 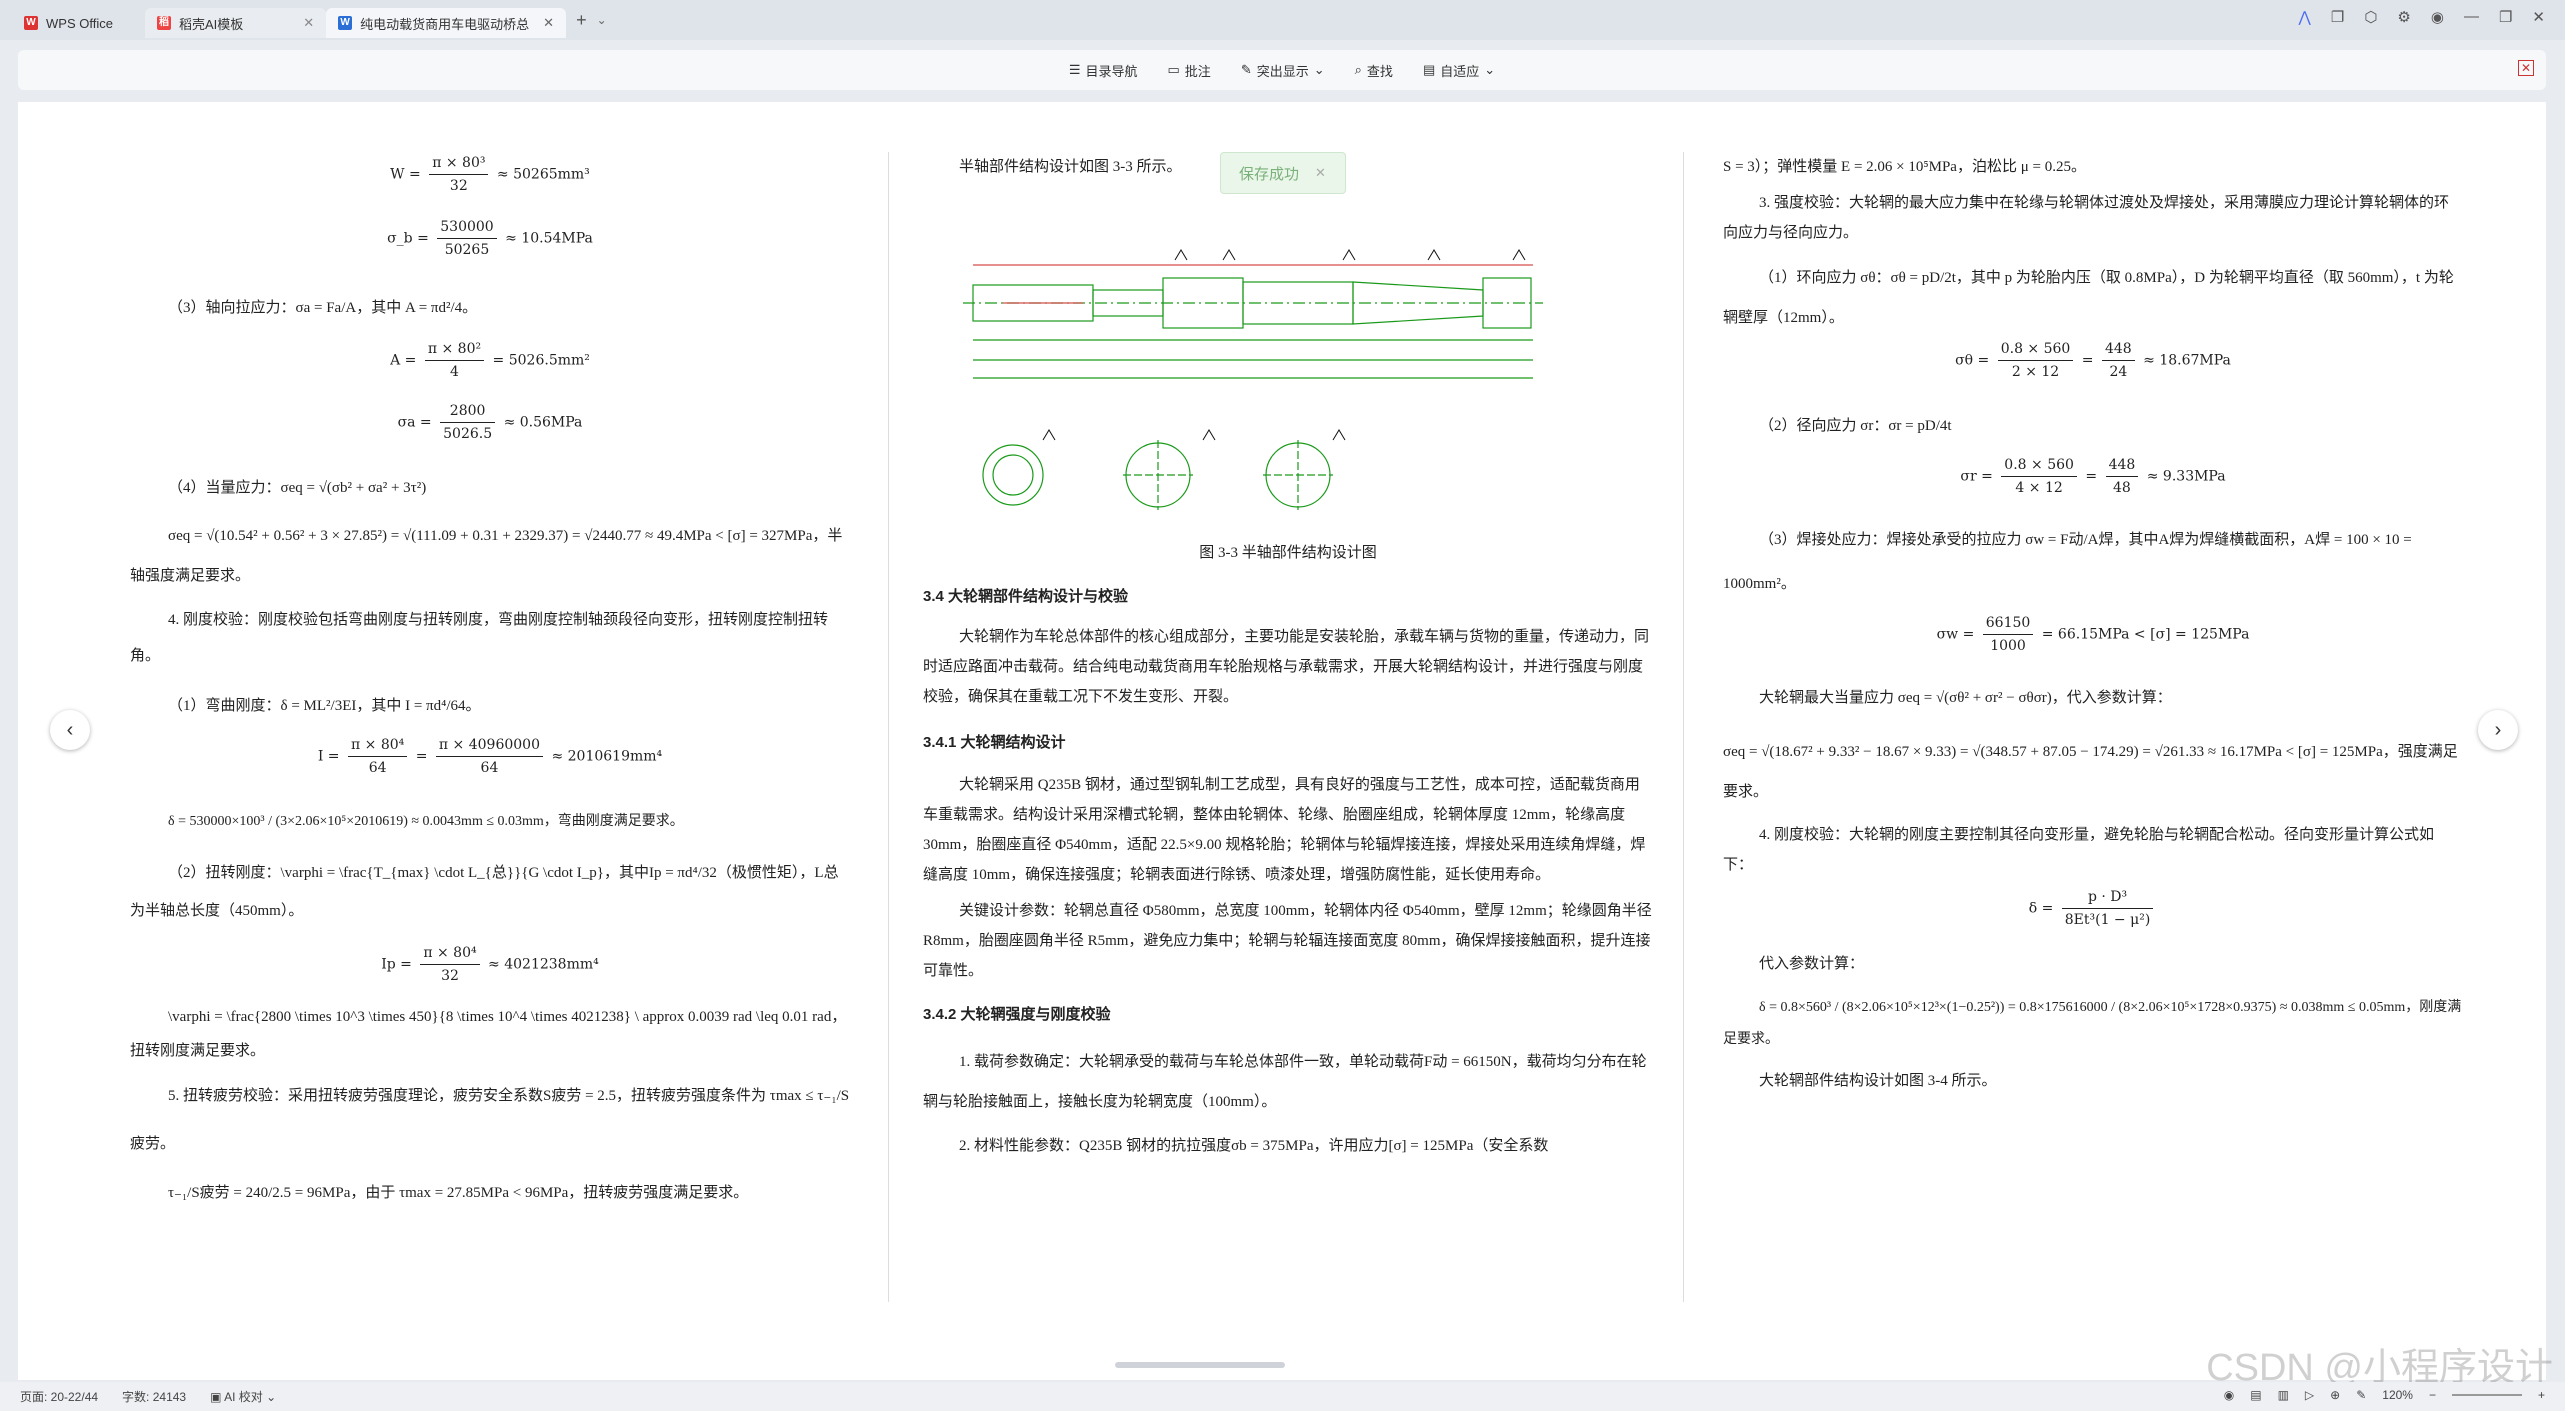 What do you see at coordinates (2370, 17) in the screenshot?
I see `cube-icon: ⬡` at bounding box center [2370, 17].